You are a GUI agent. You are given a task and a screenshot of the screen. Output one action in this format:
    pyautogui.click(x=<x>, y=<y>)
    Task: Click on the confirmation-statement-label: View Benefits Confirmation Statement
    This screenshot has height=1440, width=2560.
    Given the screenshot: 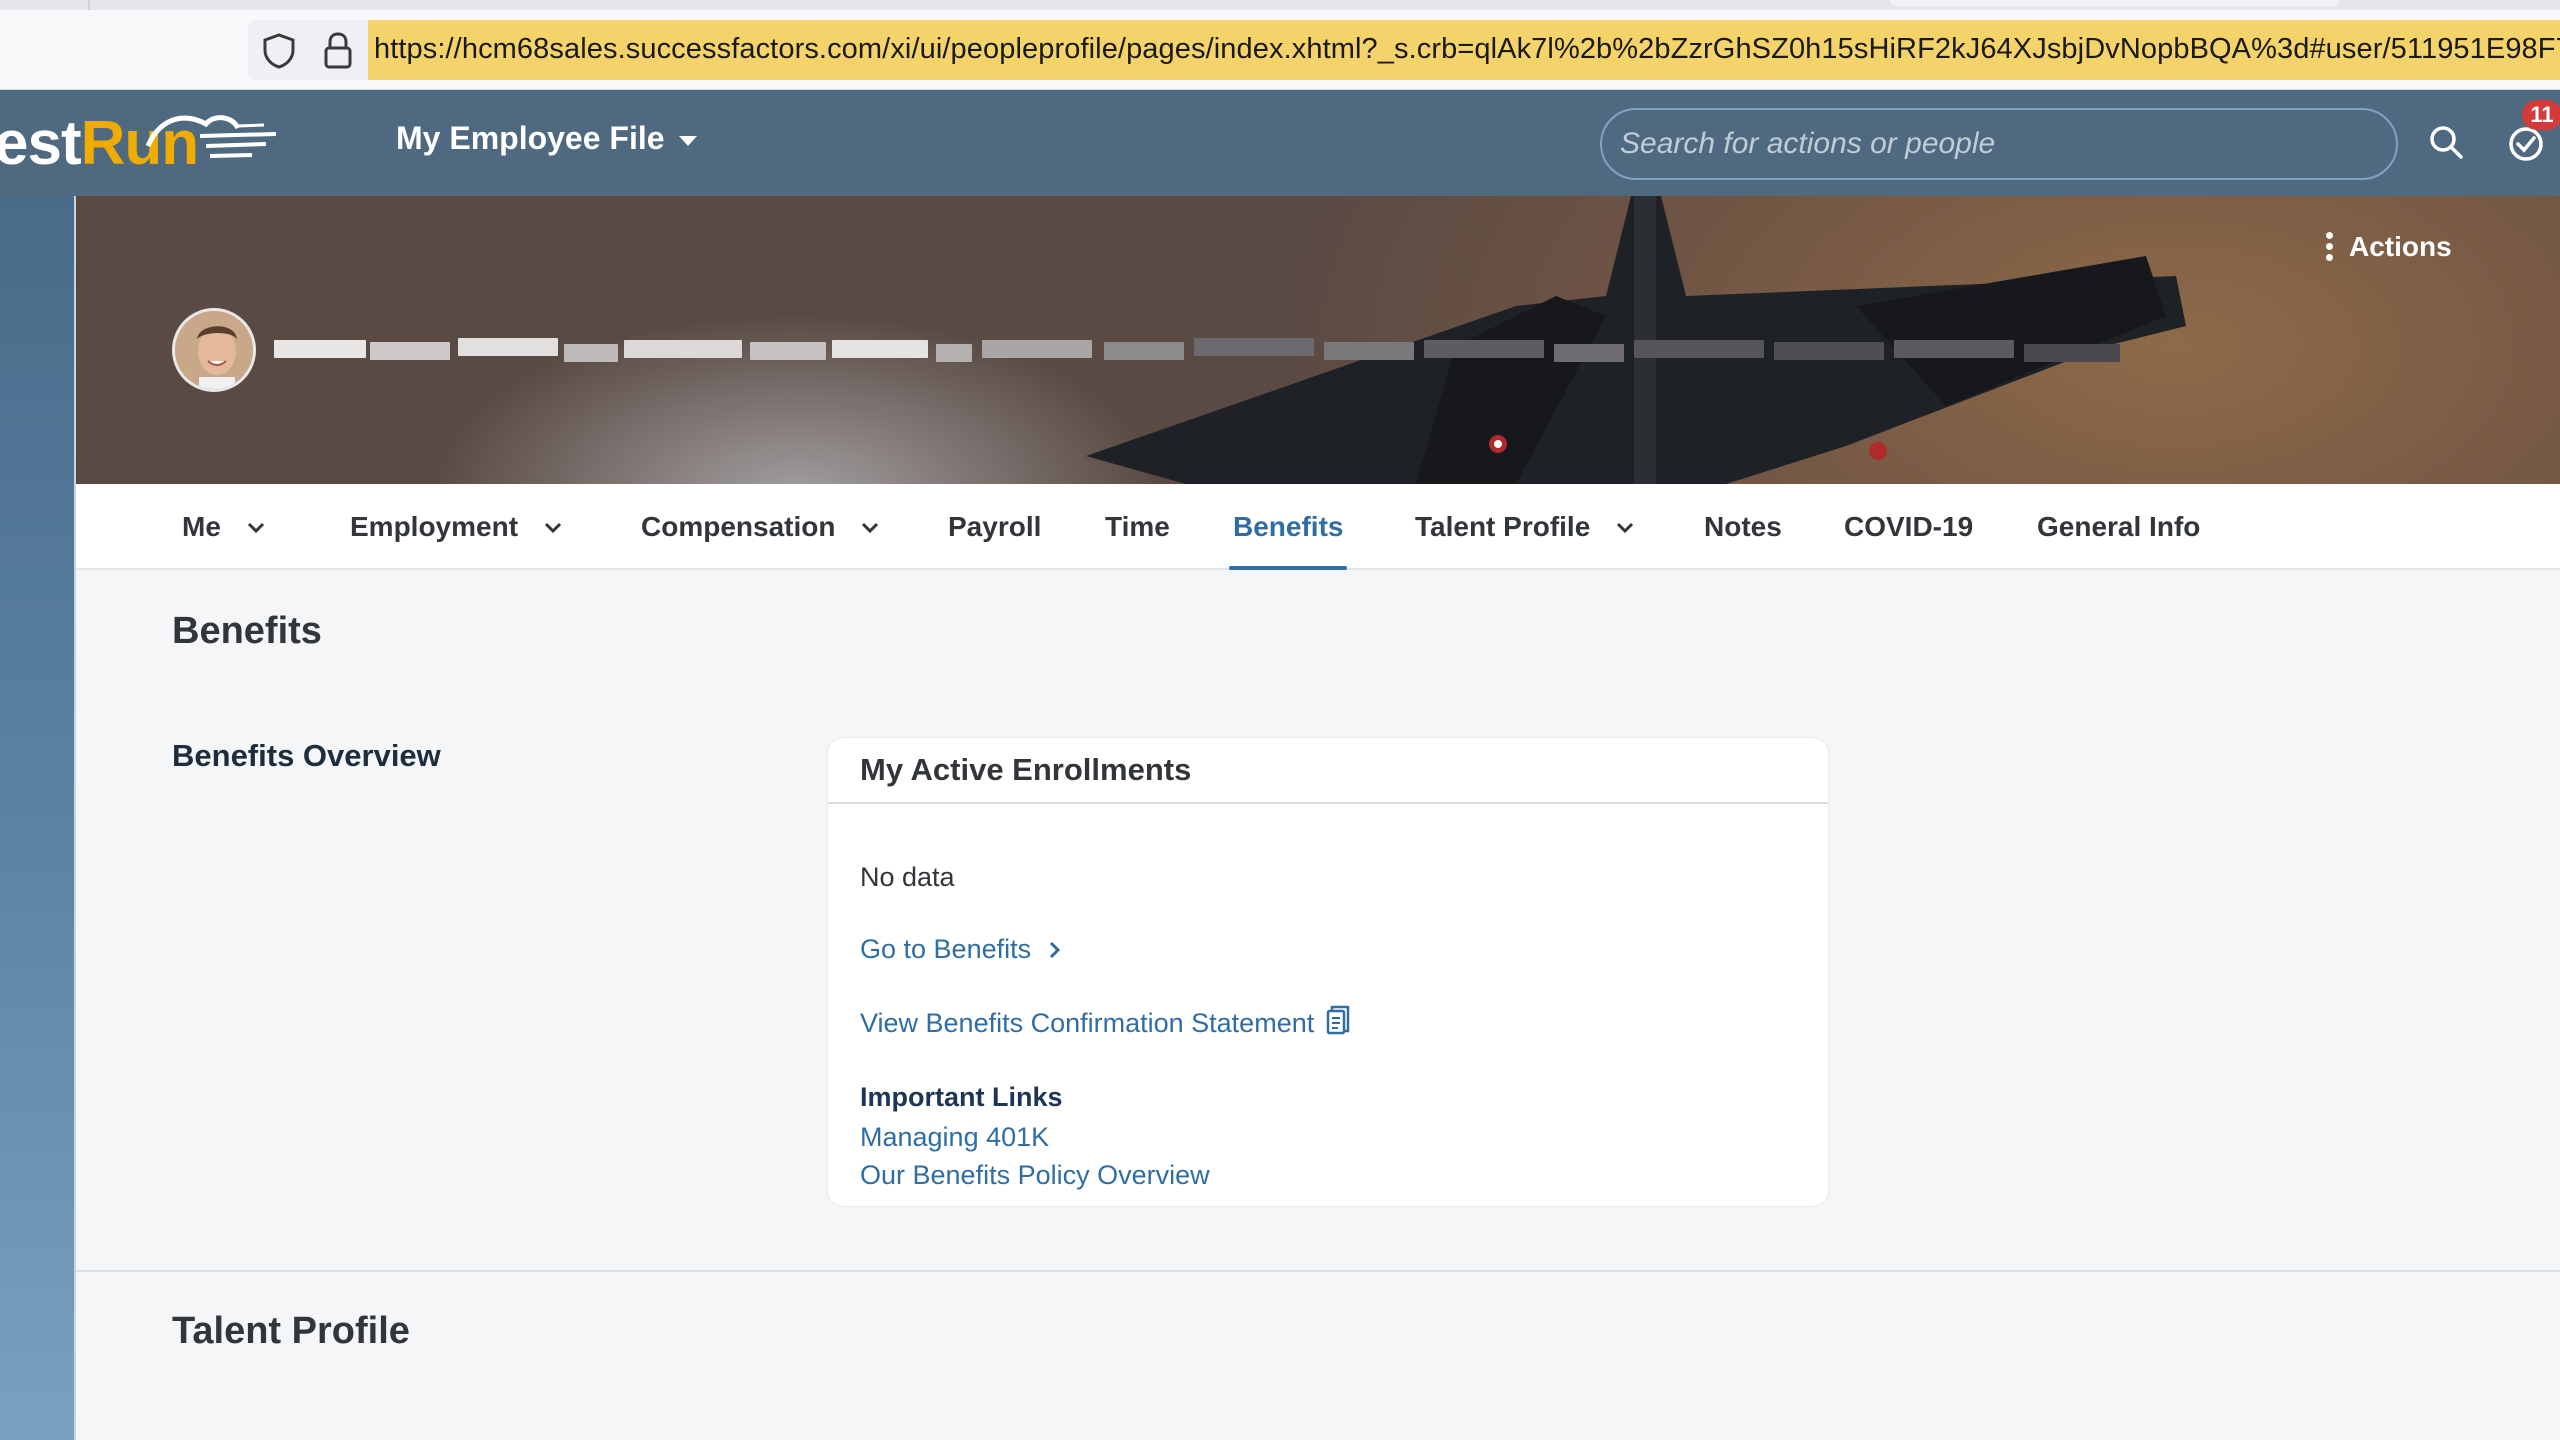 What is the action you would take?
    pyautogui.click(x=1087, y=1023)
    